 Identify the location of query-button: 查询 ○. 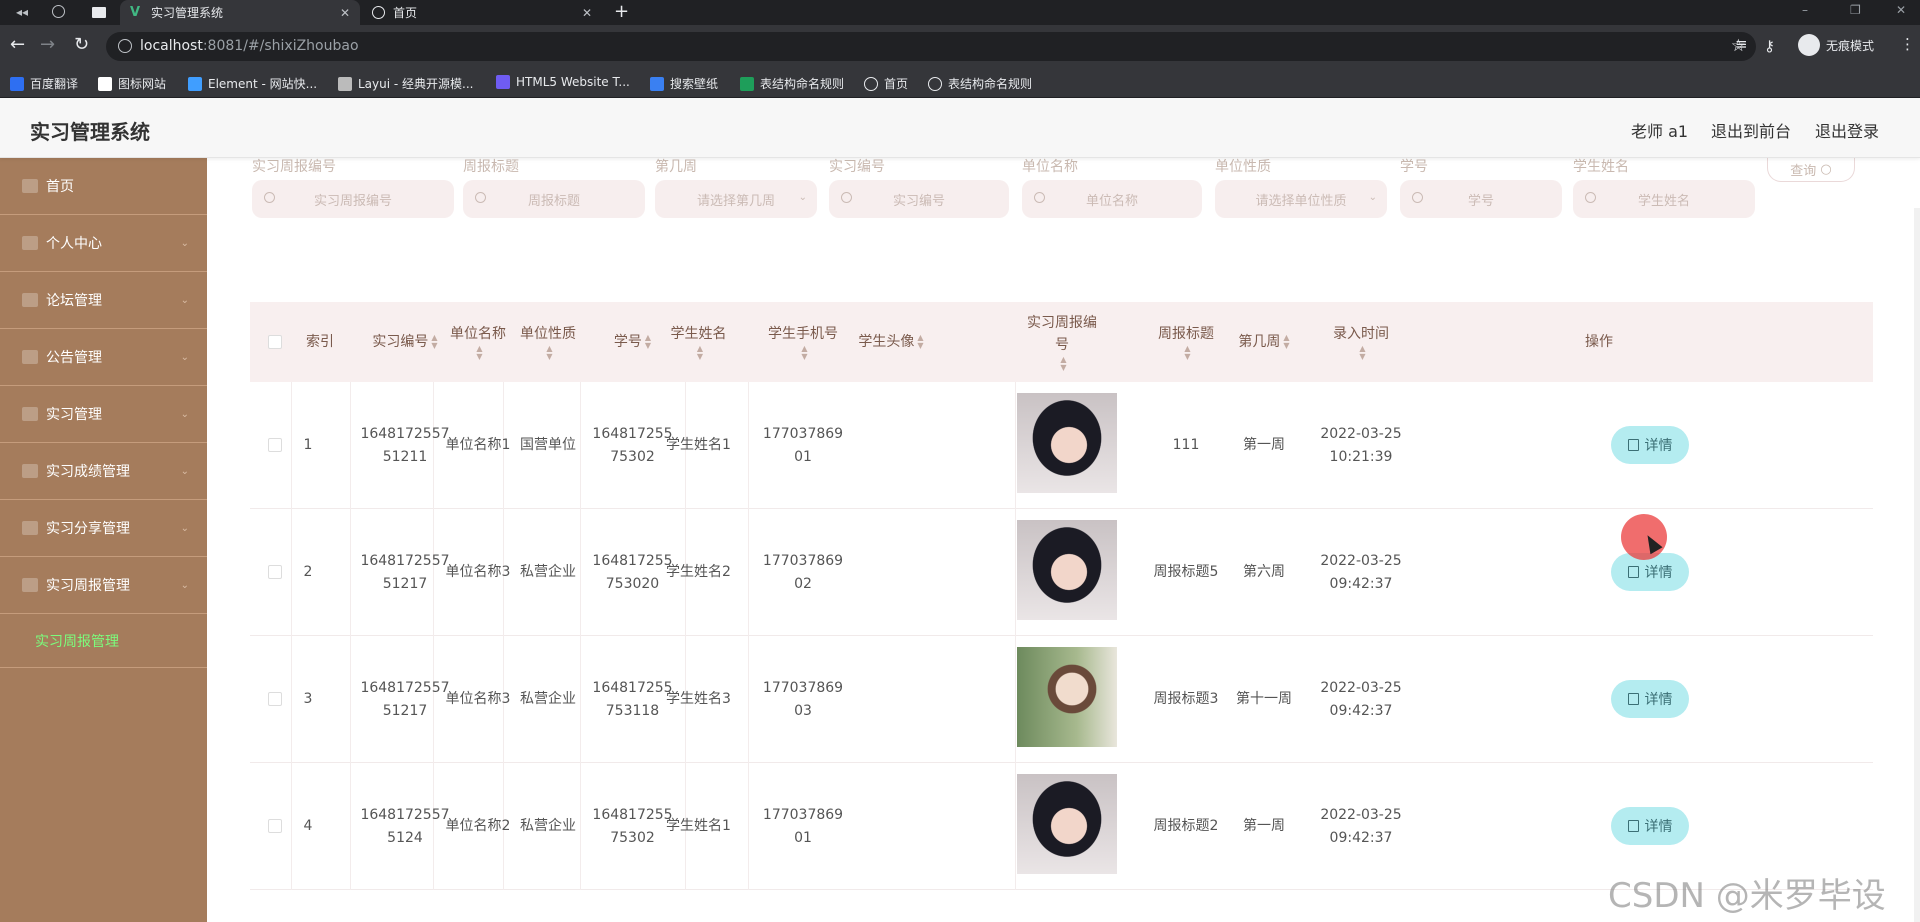
(1811, 170).